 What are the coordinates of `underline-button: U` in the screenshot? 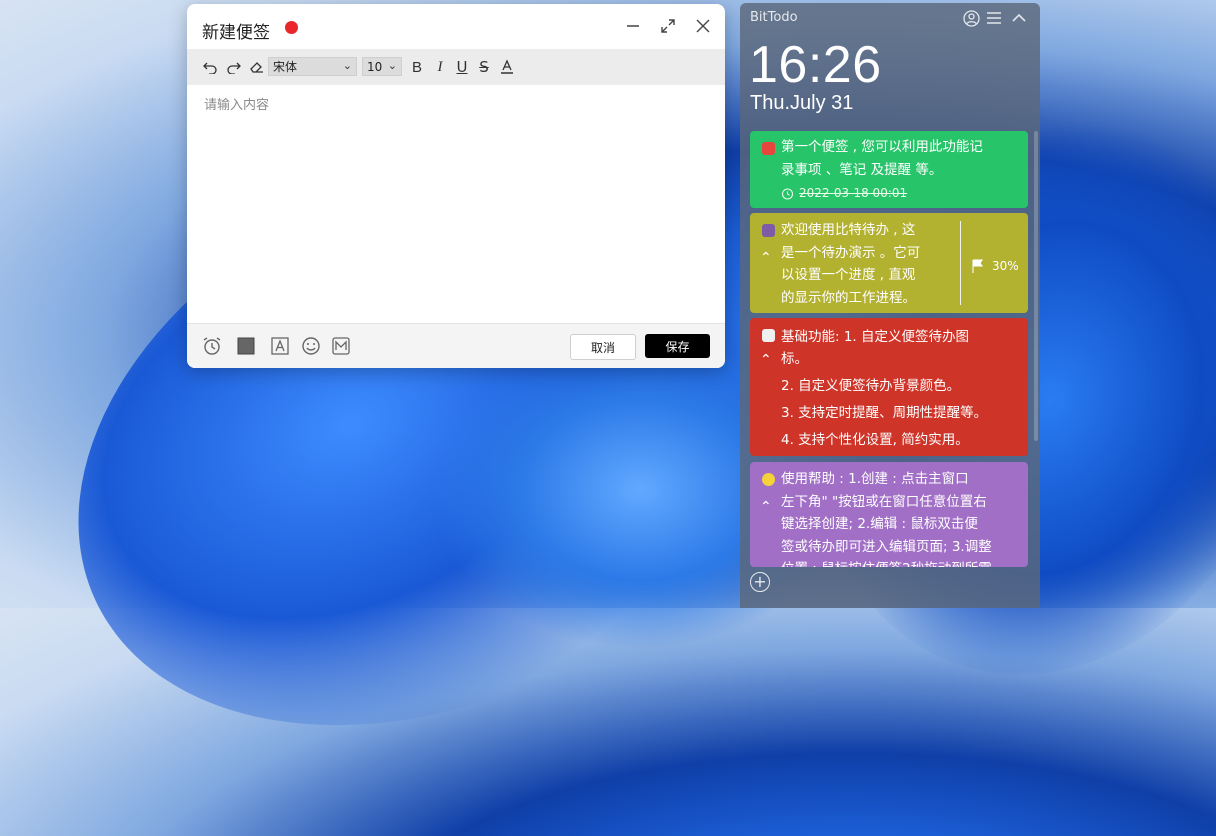 It's located at (462, 67).